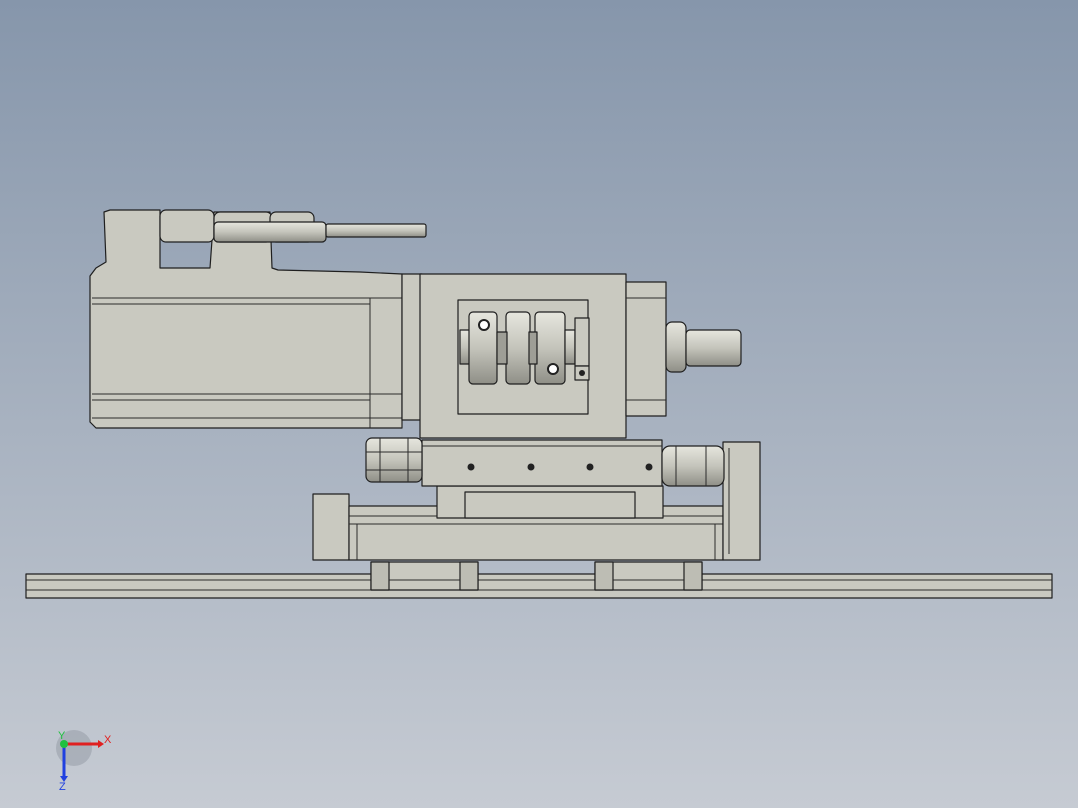  I want to click on end-bearing, so click(693, 466).